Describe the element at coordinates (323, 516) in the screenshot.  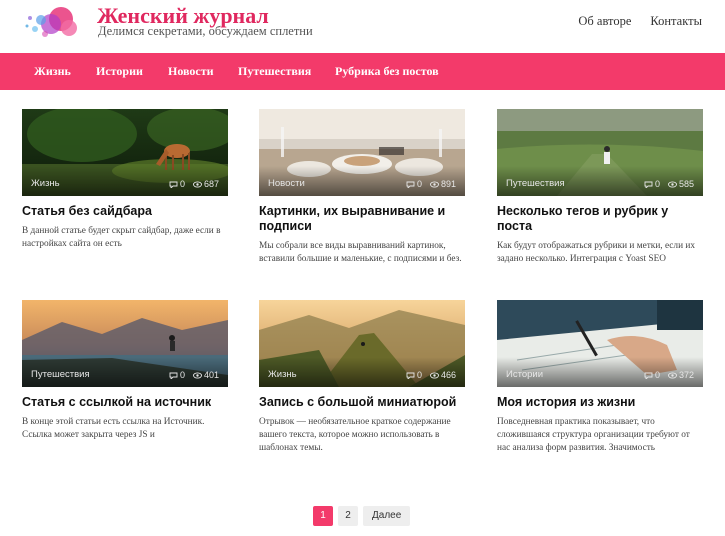
I see `page-1-button: 1` at that location.